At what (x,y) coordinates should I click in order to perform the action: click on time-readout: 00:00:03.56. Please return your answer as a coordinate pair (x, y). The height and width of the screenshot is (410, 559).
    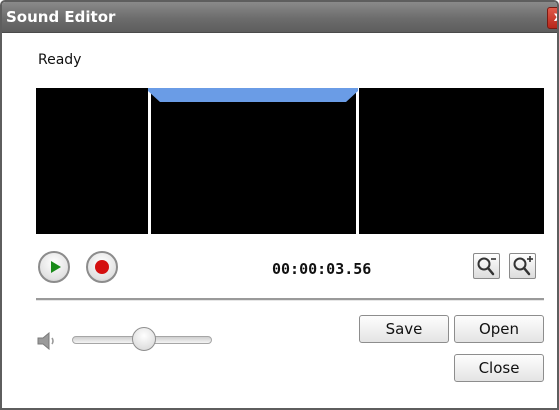
    Looking at the image, I should click on (322, 269).